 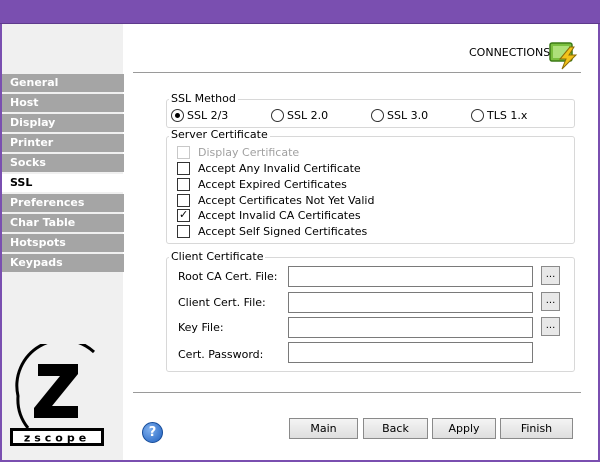 I want to click on window-title-bar, so click(x=300, y=12).